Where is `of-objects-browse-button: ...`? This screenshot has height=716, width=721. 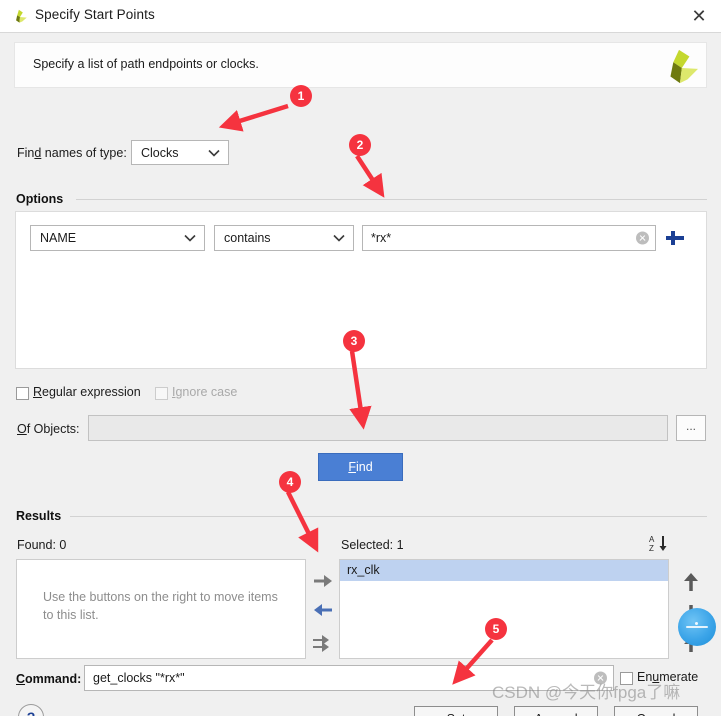 of-objects-browse-button: ... is located at coordinates (691, 428).